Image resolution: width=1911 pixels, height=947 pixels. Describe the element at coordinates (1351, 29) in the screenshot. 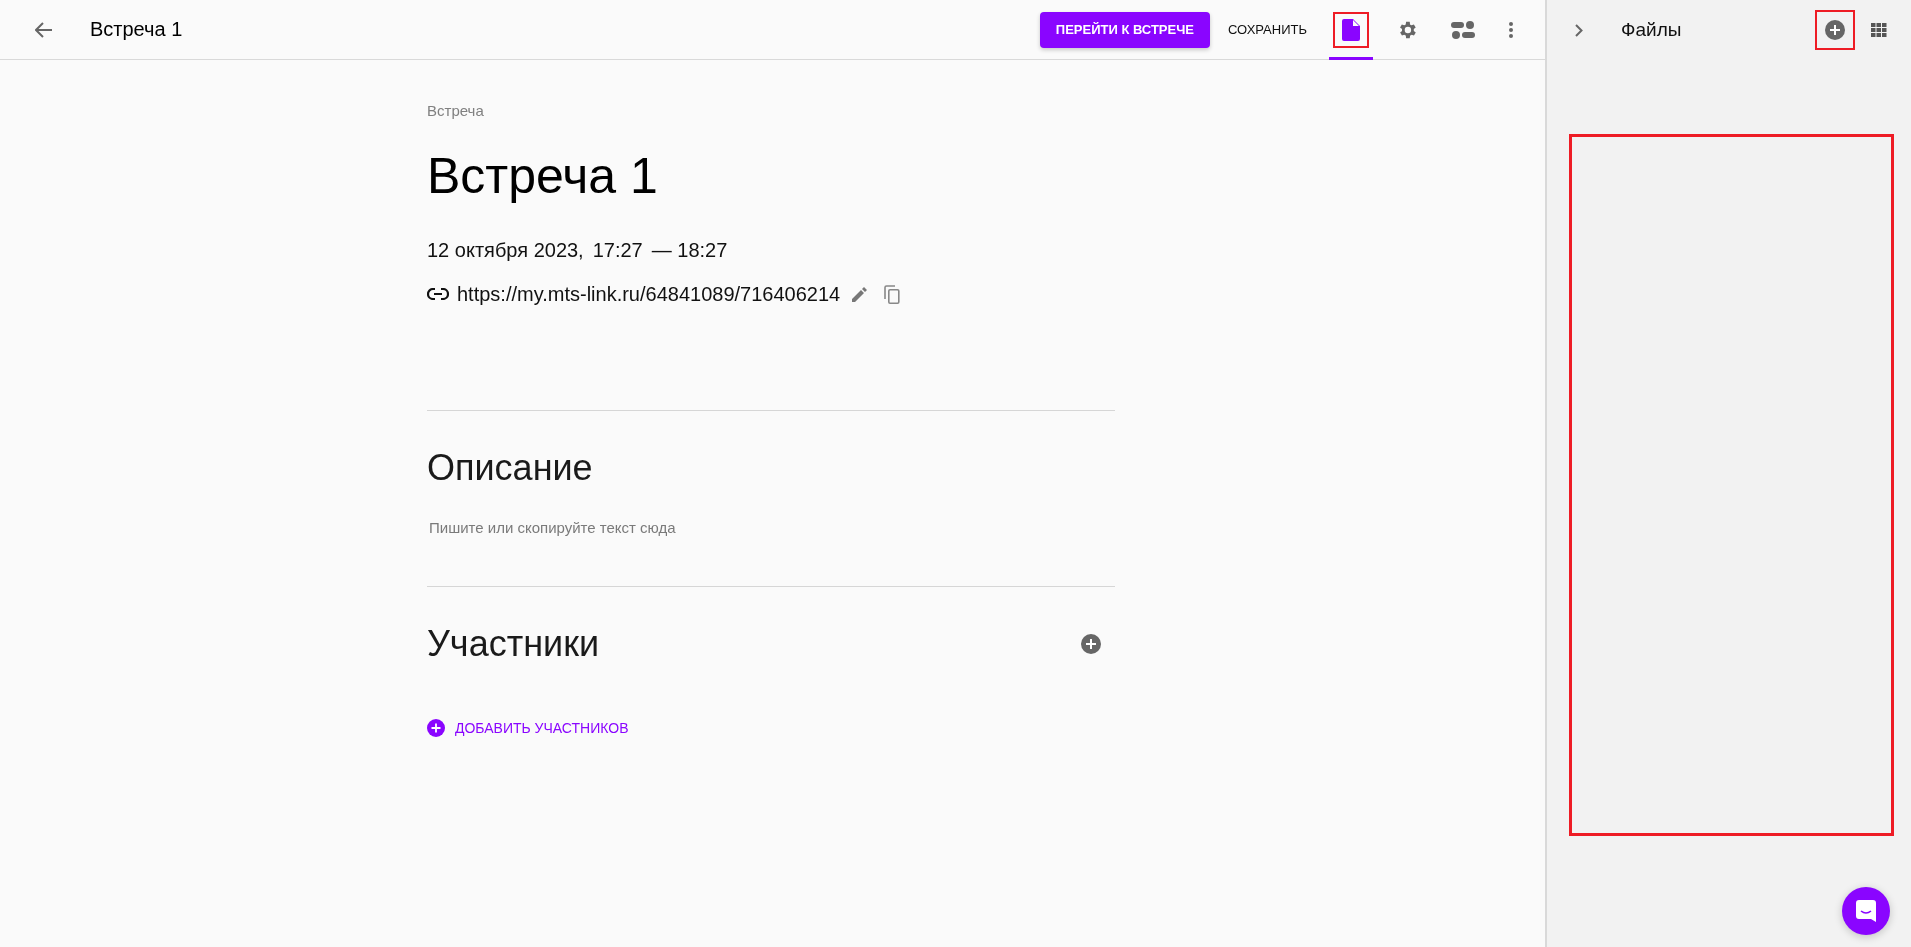

I see `document-icon` at that location.